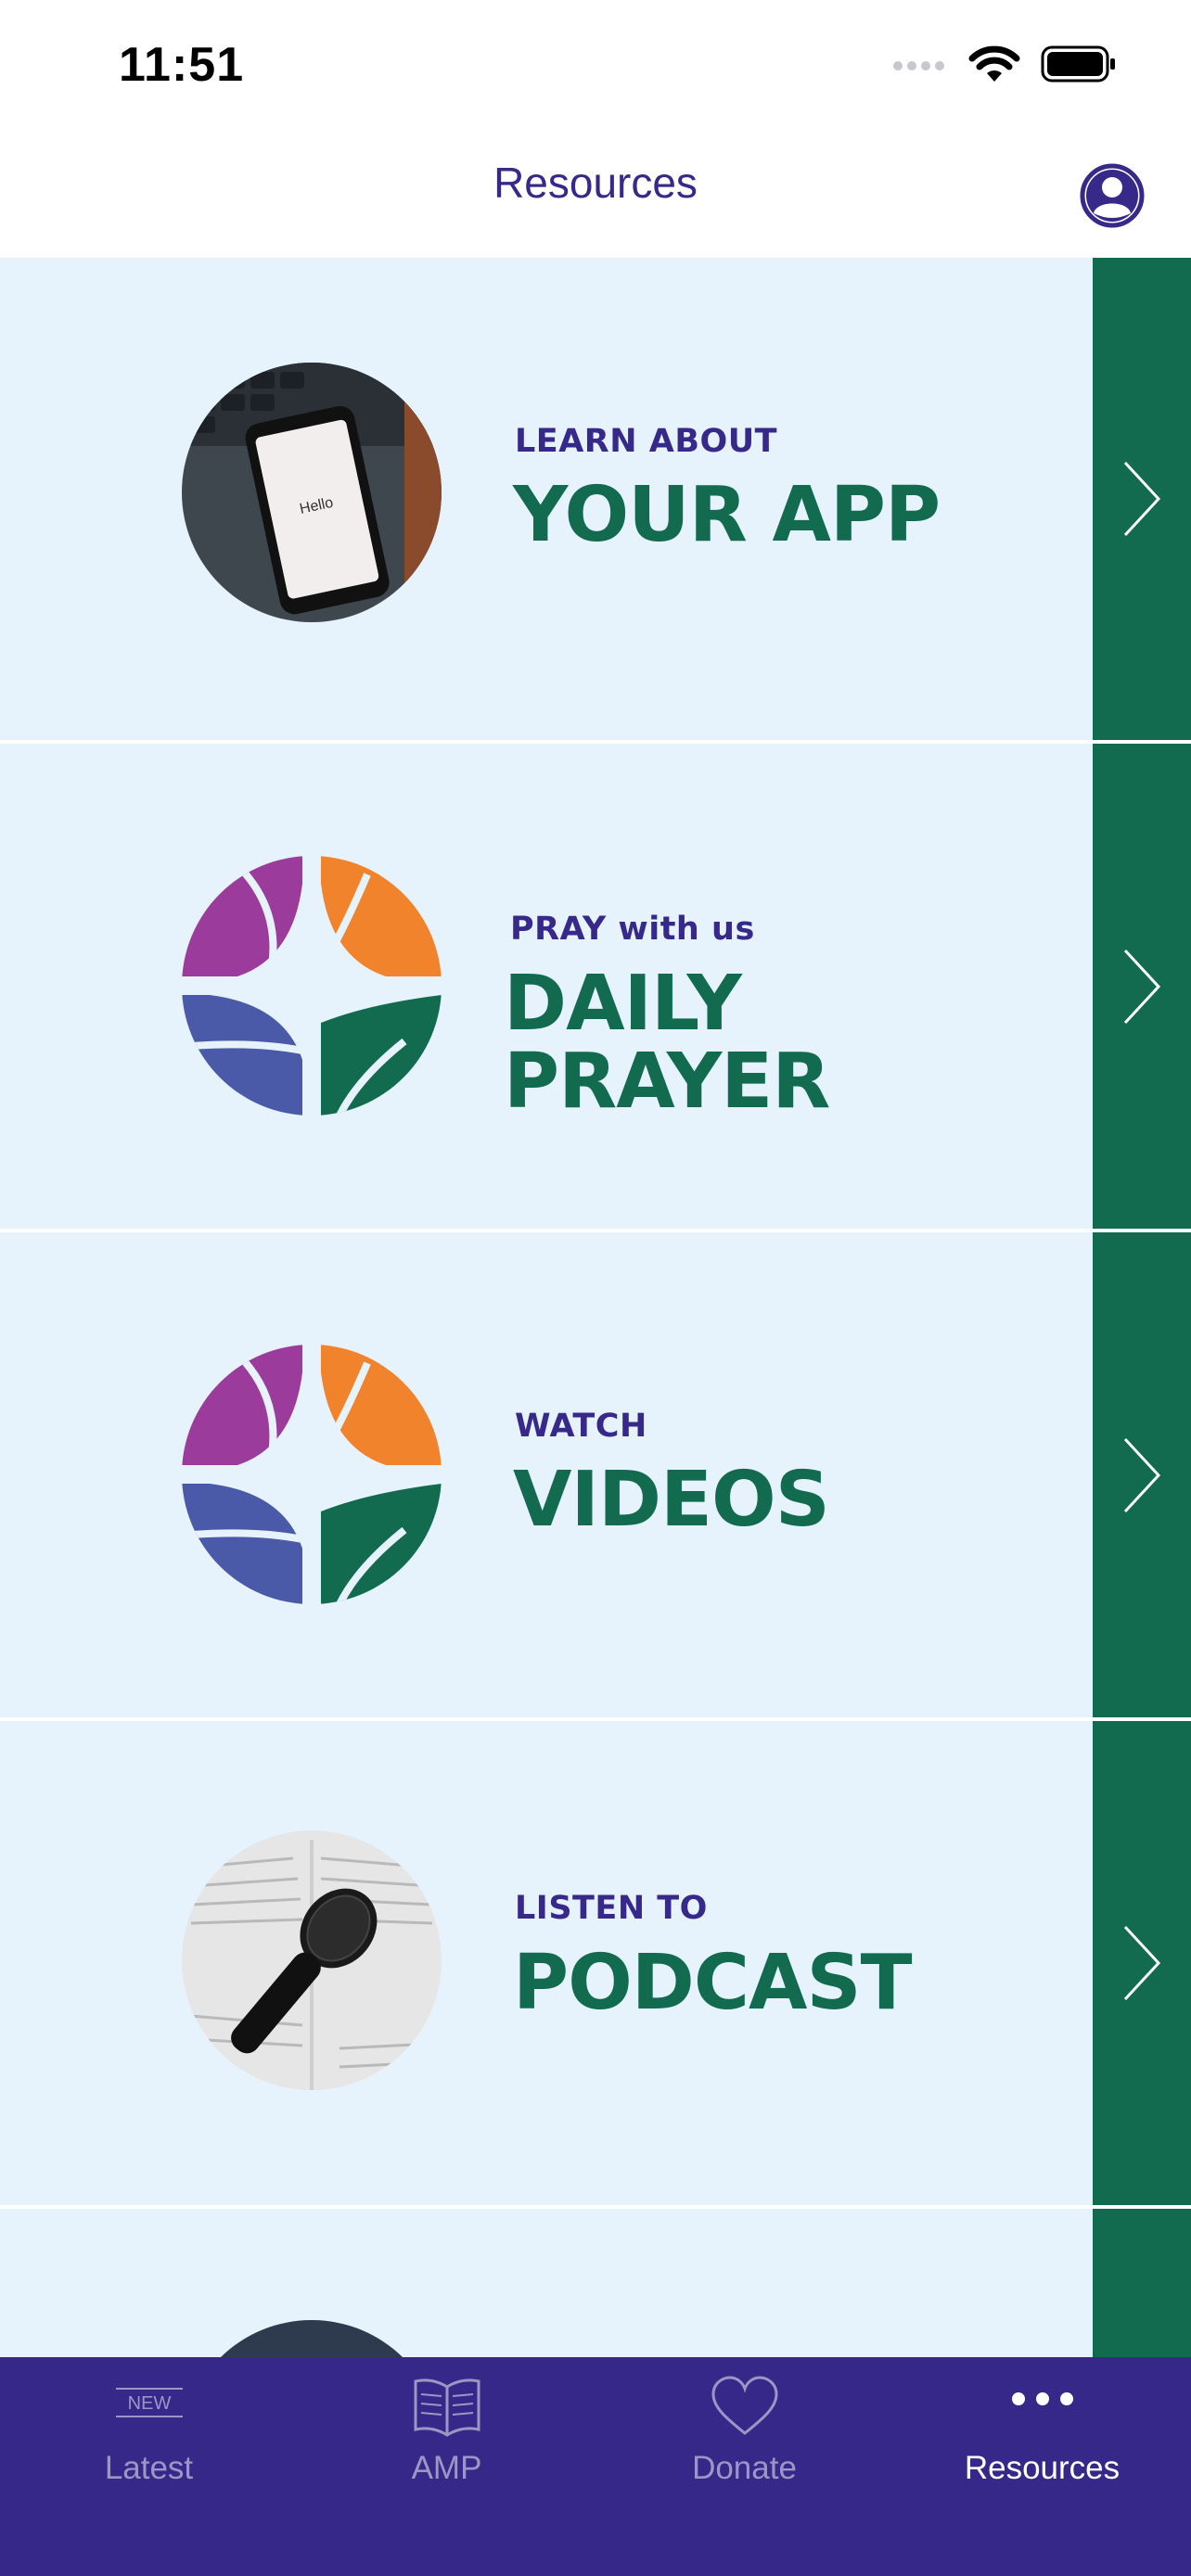 This screenshot has width=1191, height=2576. Describe the element at coordinates (1078, 64) in the screenshot. I see `battery-icon` at that location.